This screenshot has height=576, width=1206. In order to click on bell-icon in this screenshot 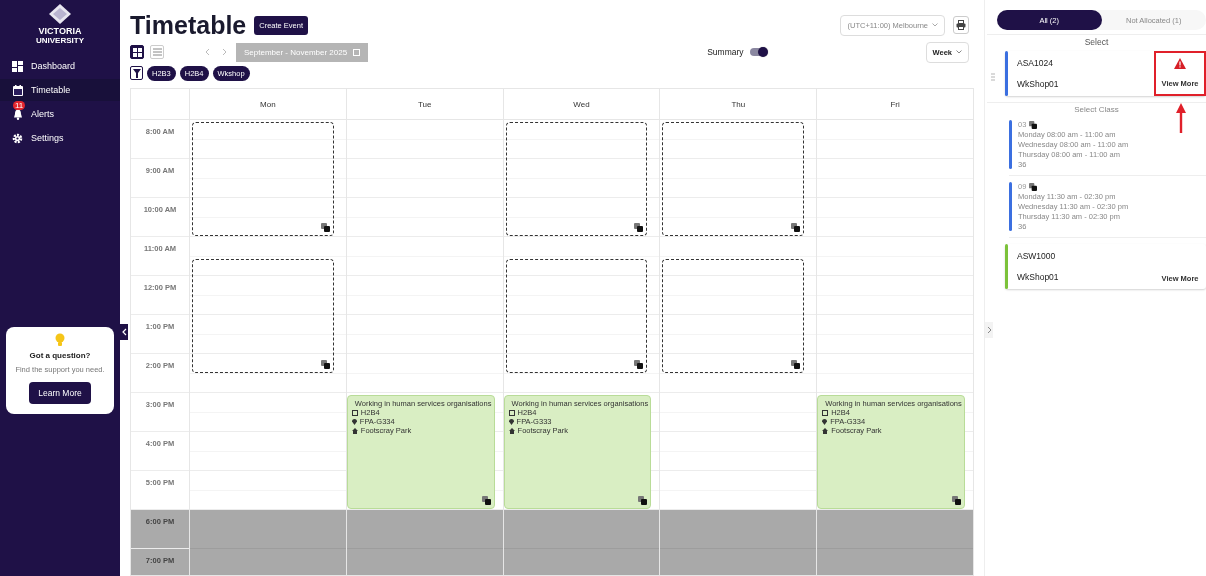, I will do `click(17, 114)`.